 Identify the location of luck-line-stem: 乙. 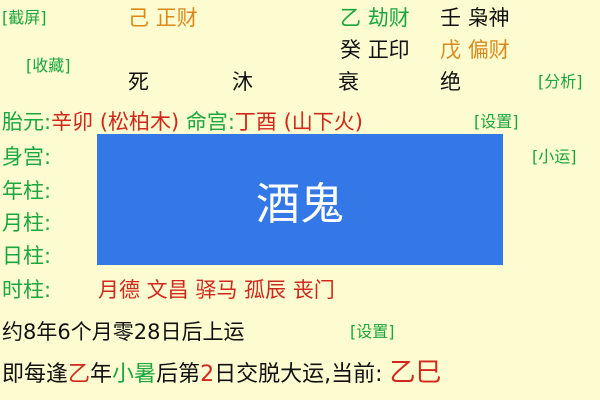
(79, 374).